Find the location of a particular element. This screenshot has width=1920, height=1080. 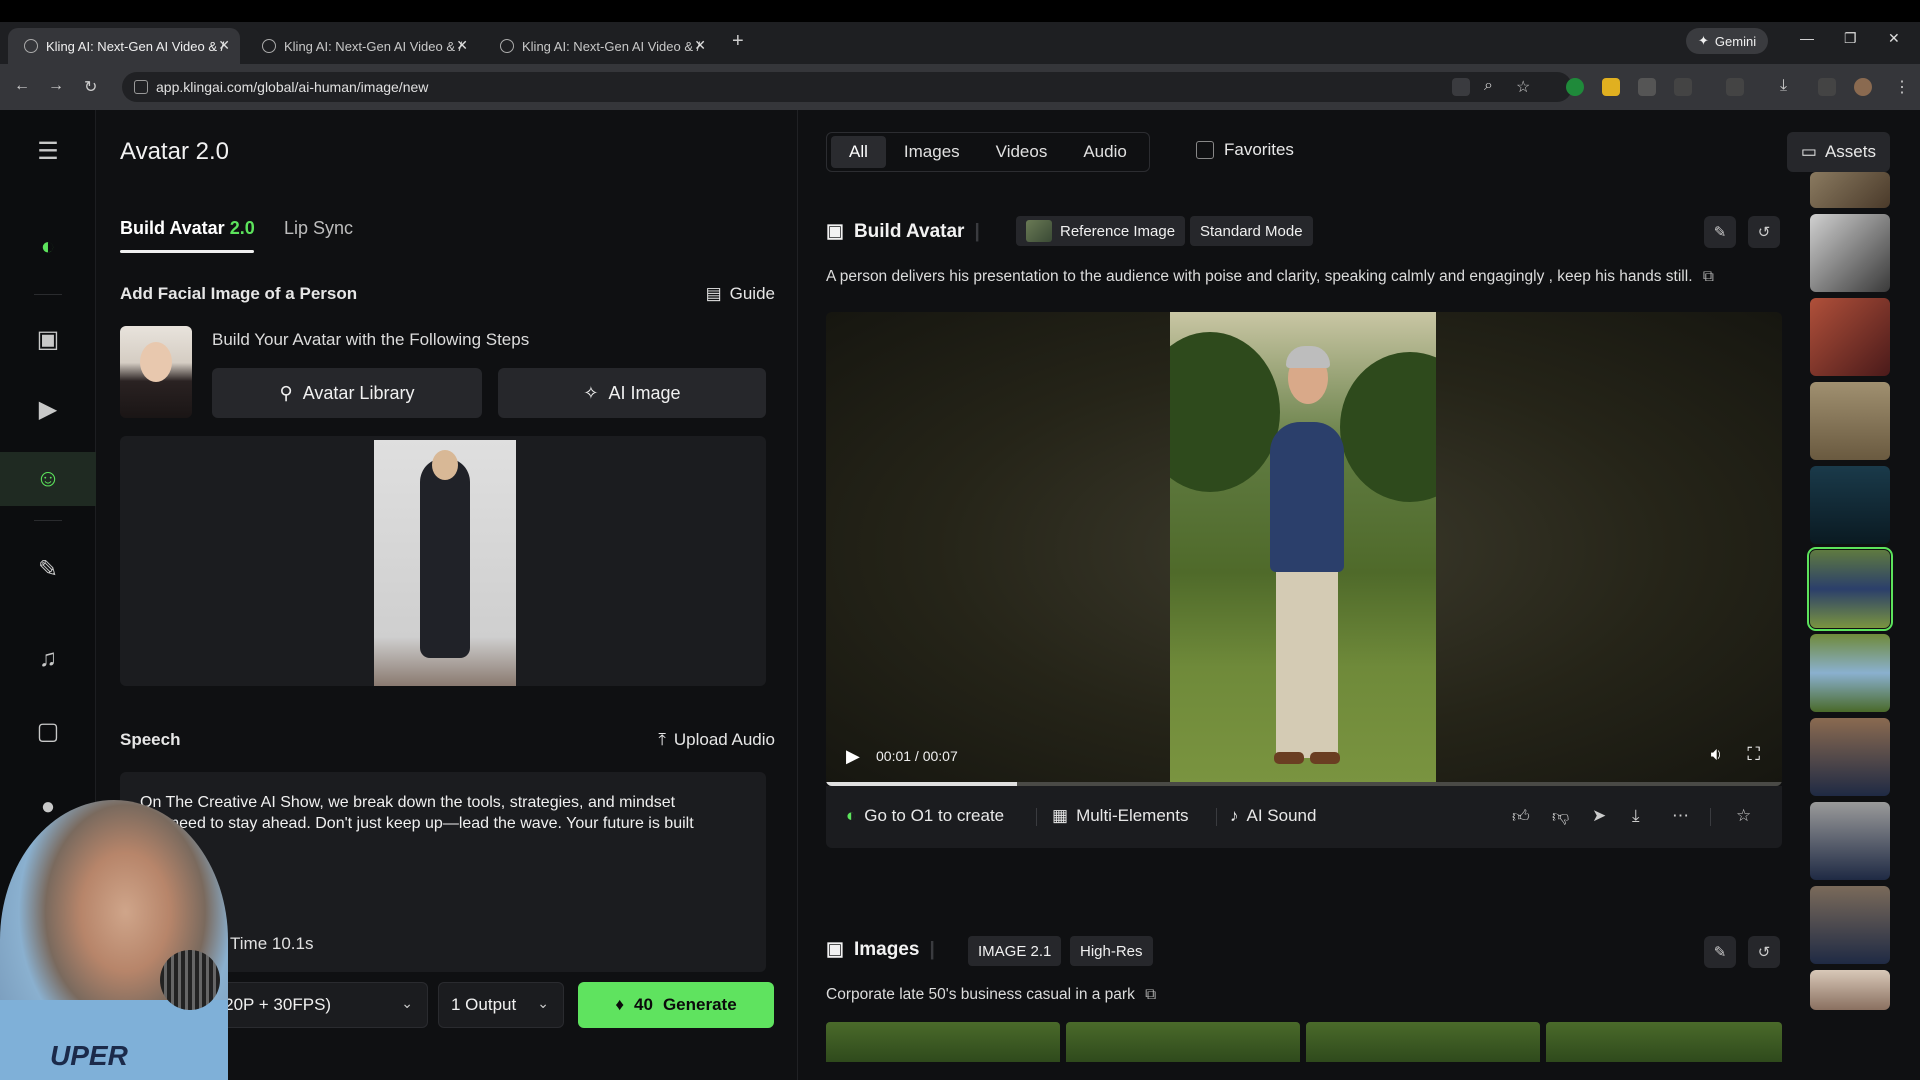

ai-sound-button: ♪ AI Sound is located at coordinates (1273, 816).